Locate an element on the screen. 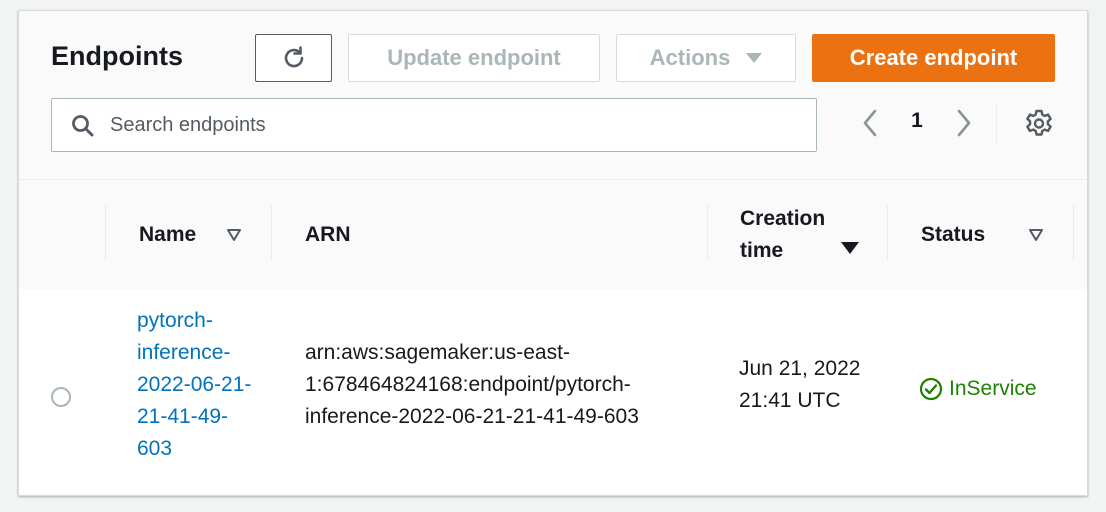 The width and height of the screenshot is (1106, 512). next-page-icon is located at coordinates (964, 123).